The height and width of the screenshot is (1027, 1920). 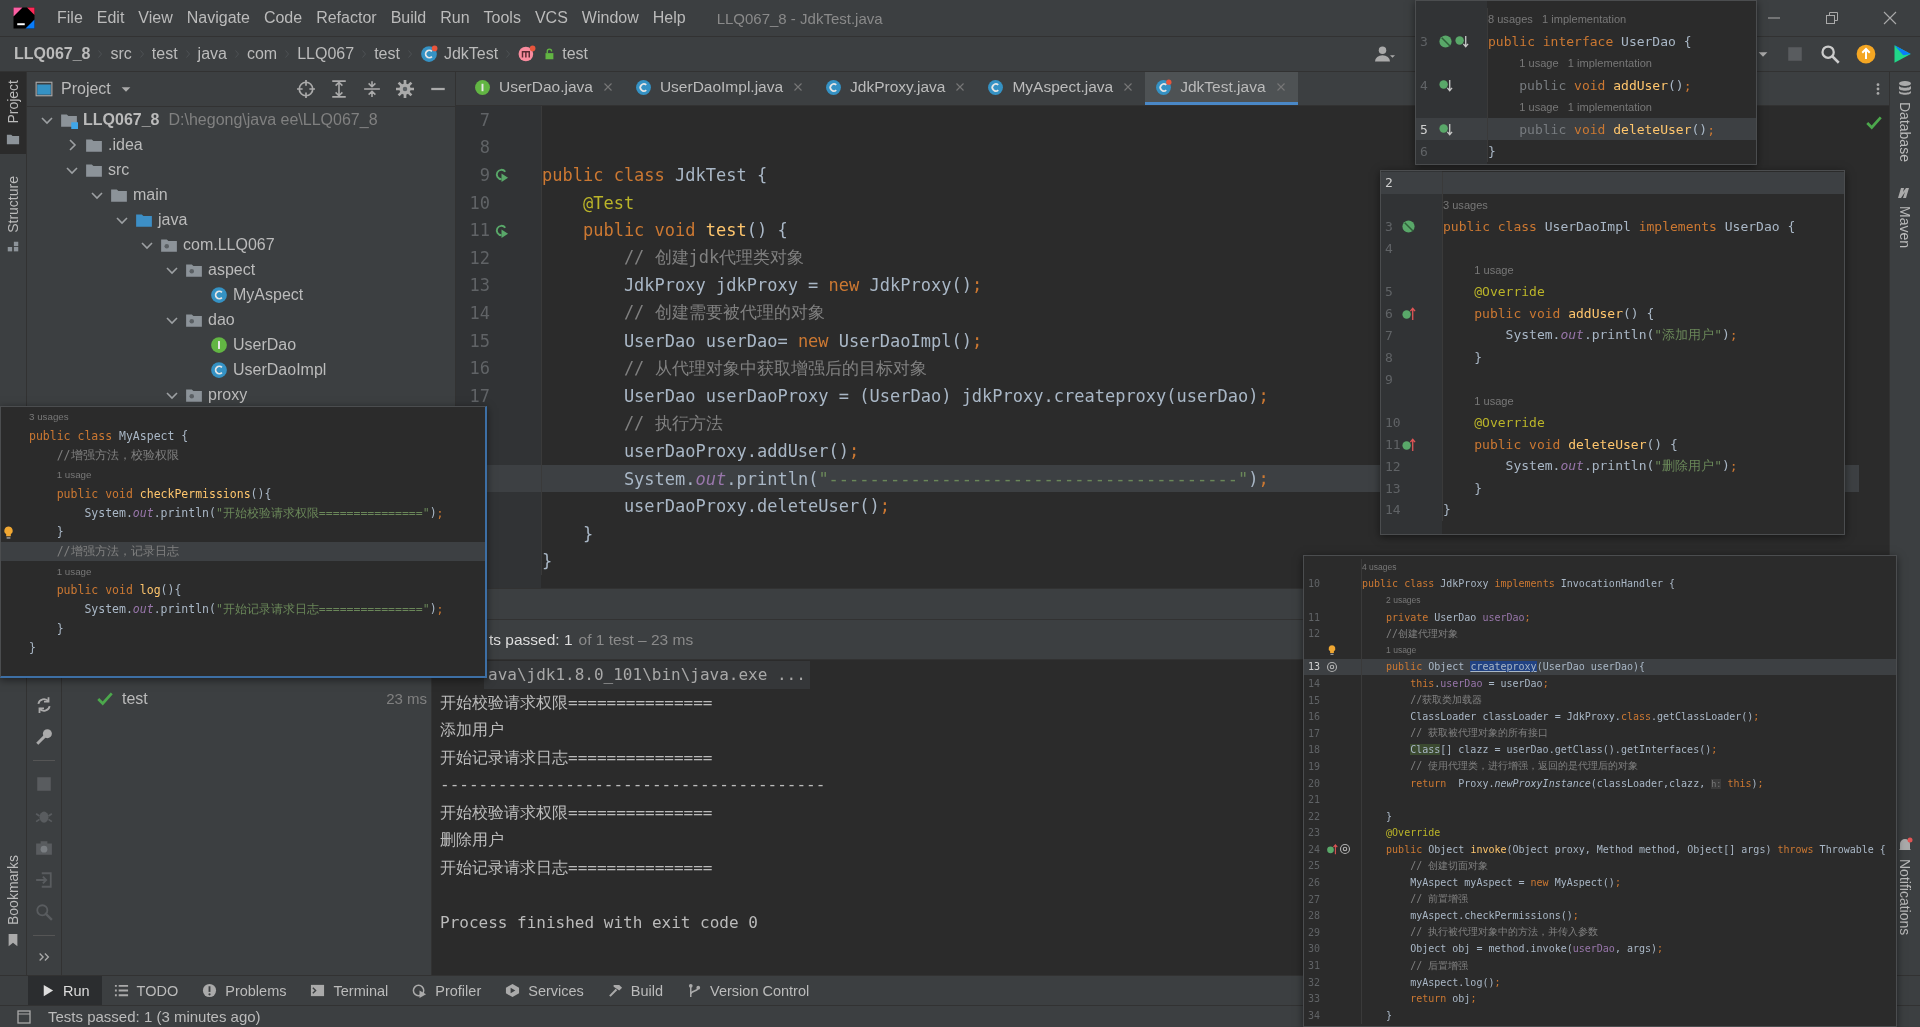 What do you see at coordinates (1403, 600) in the screenshot?
I see `usage-hint: 2 usages` at bounding box center [1403, 600].